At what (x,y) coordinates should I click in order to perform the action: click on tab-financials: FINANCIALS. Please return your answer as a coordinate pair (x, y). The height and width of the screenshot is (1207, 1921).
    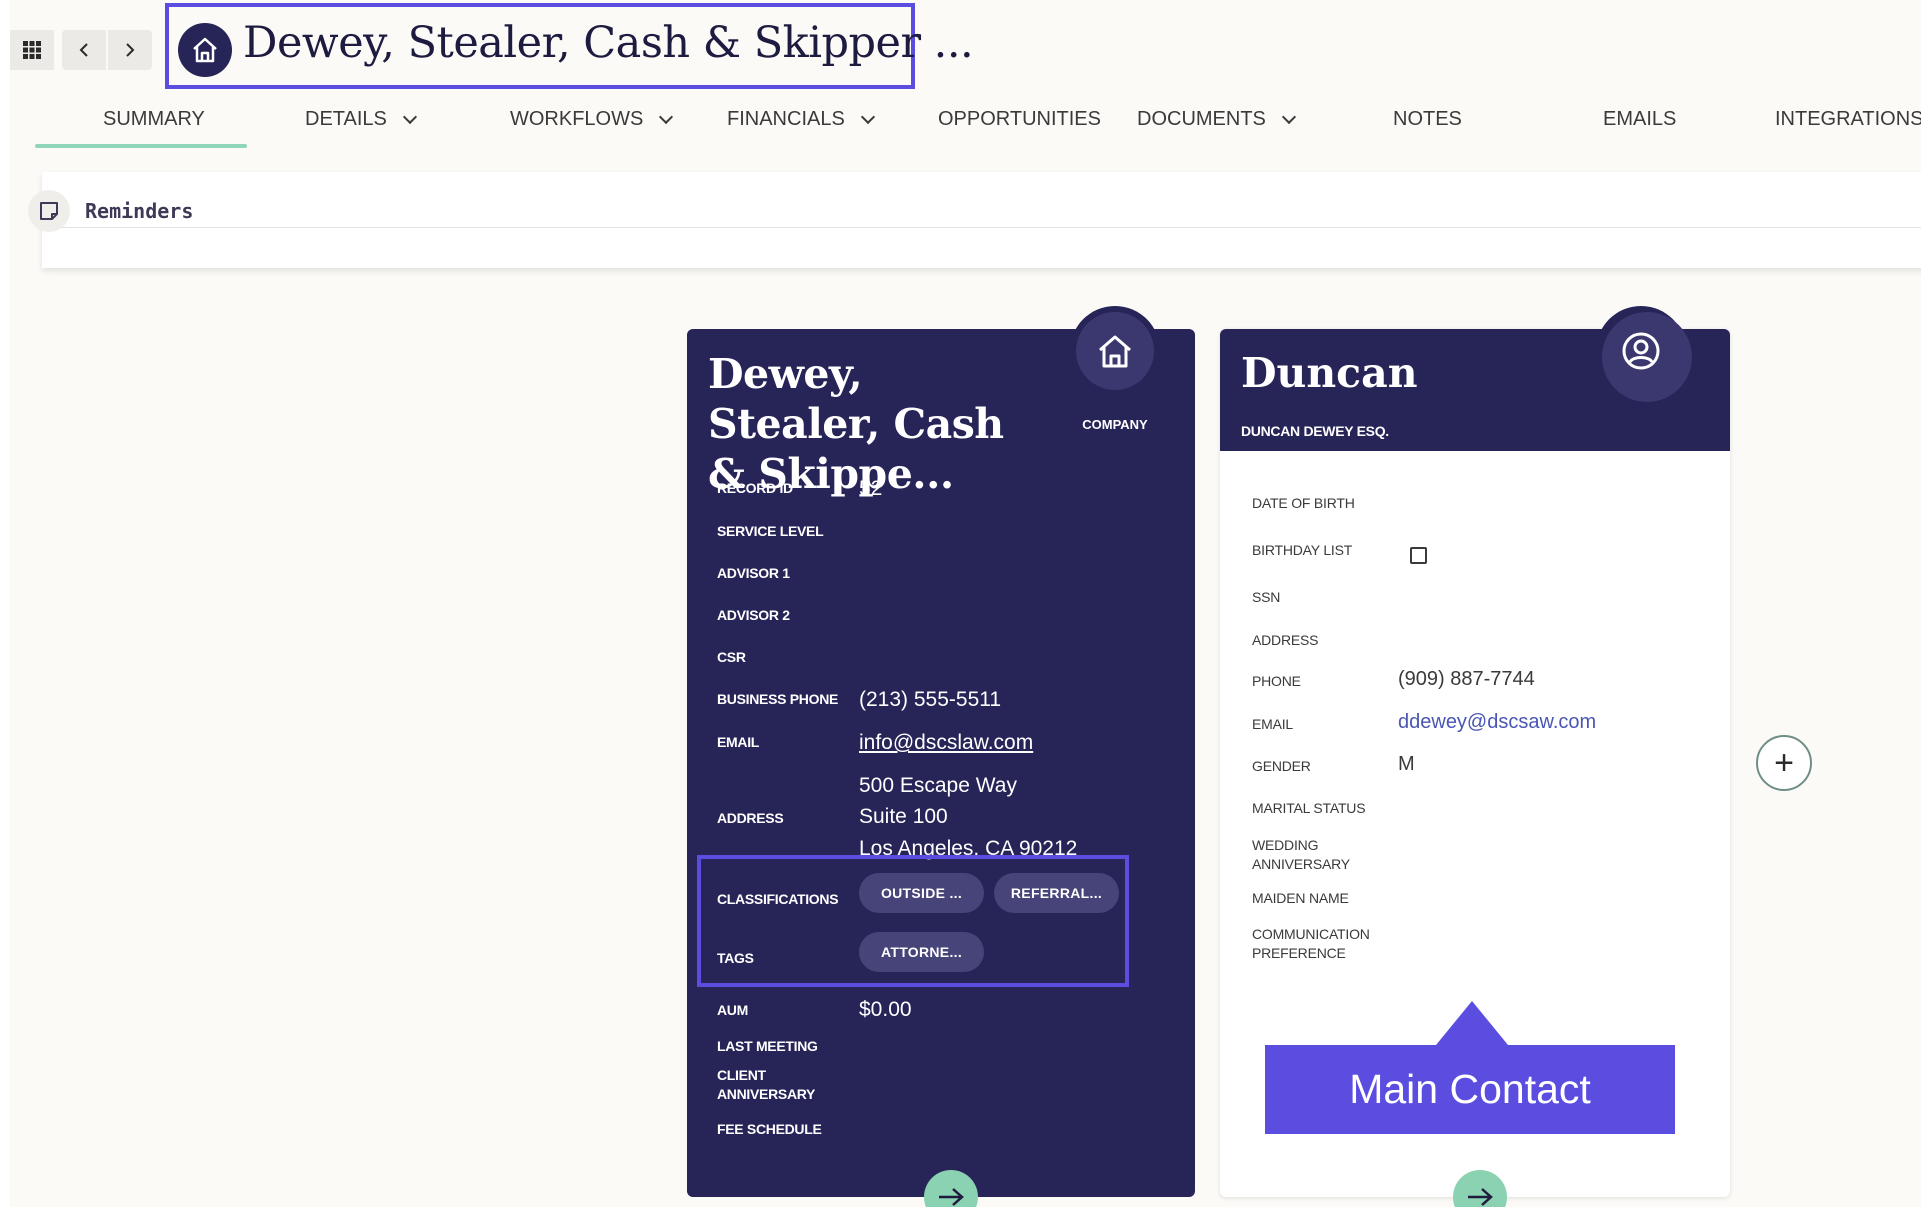
    Looking at the image, I should click on (801, 119).